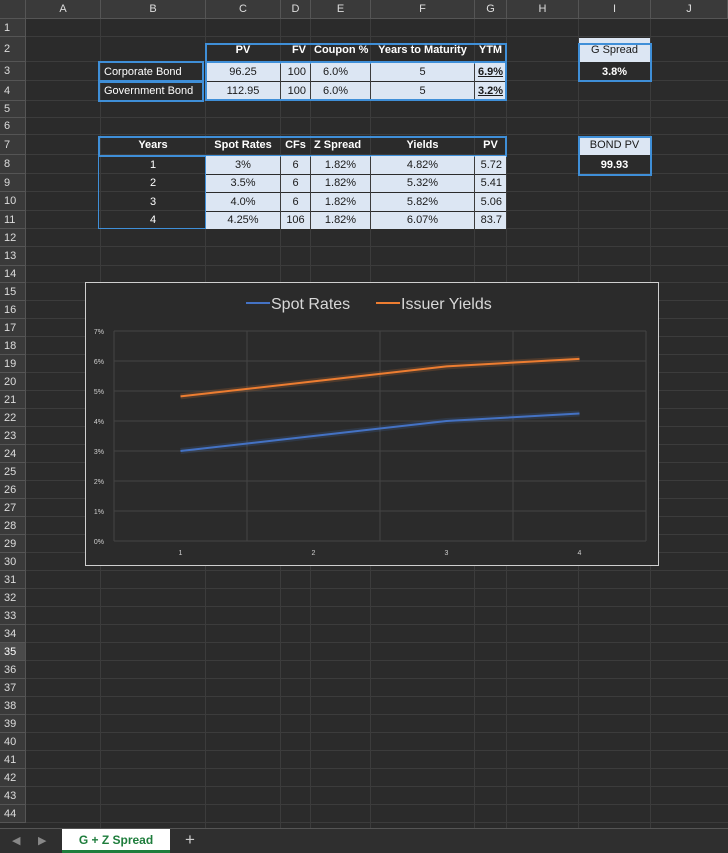 This screenshot has height=853, width=728. I want to click on column-header-b: B, so click(153, 9).